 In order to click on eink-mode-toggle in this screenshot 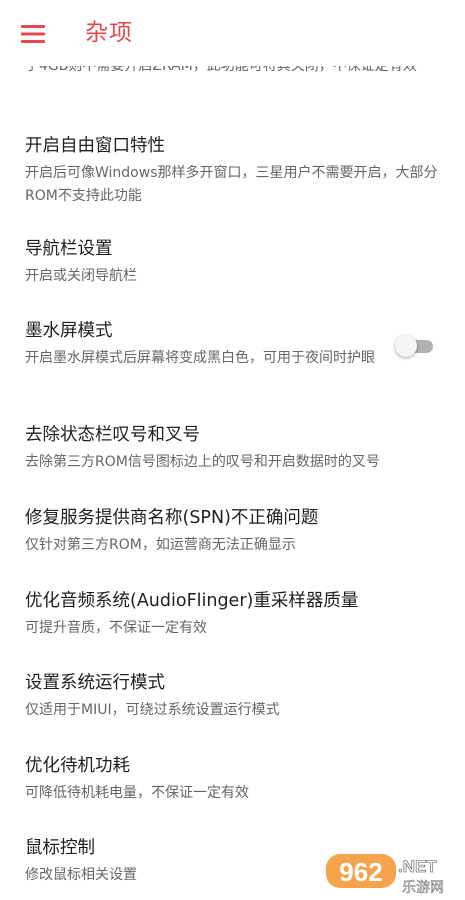, I will do `click(415, 346)`.